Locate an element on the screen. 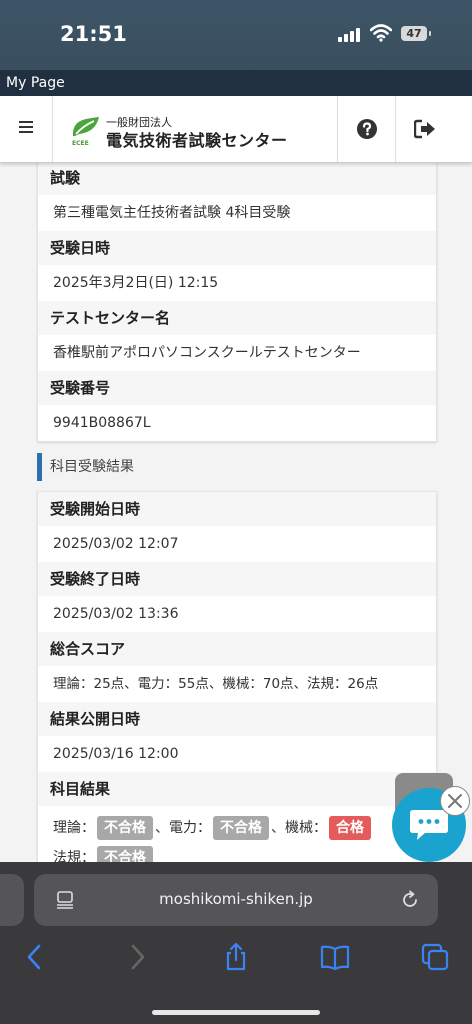  forward-icon is located at coordinates (137, 957).